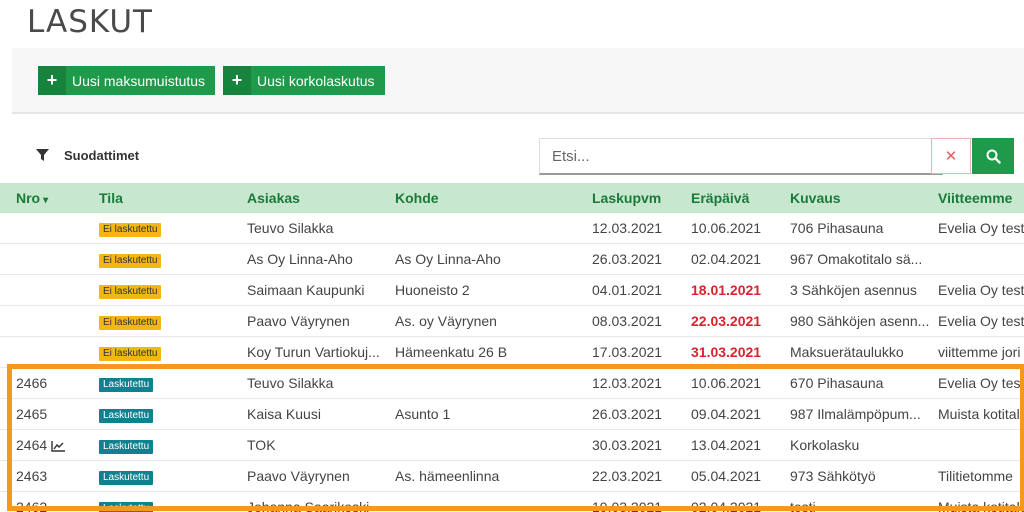 The image size is (1024, 512). What do you see at coordinates (139, 80) in the screenshot?
I see `new-reminder-label: Uusi maksumuistutus` at bounding box center [139, 80].